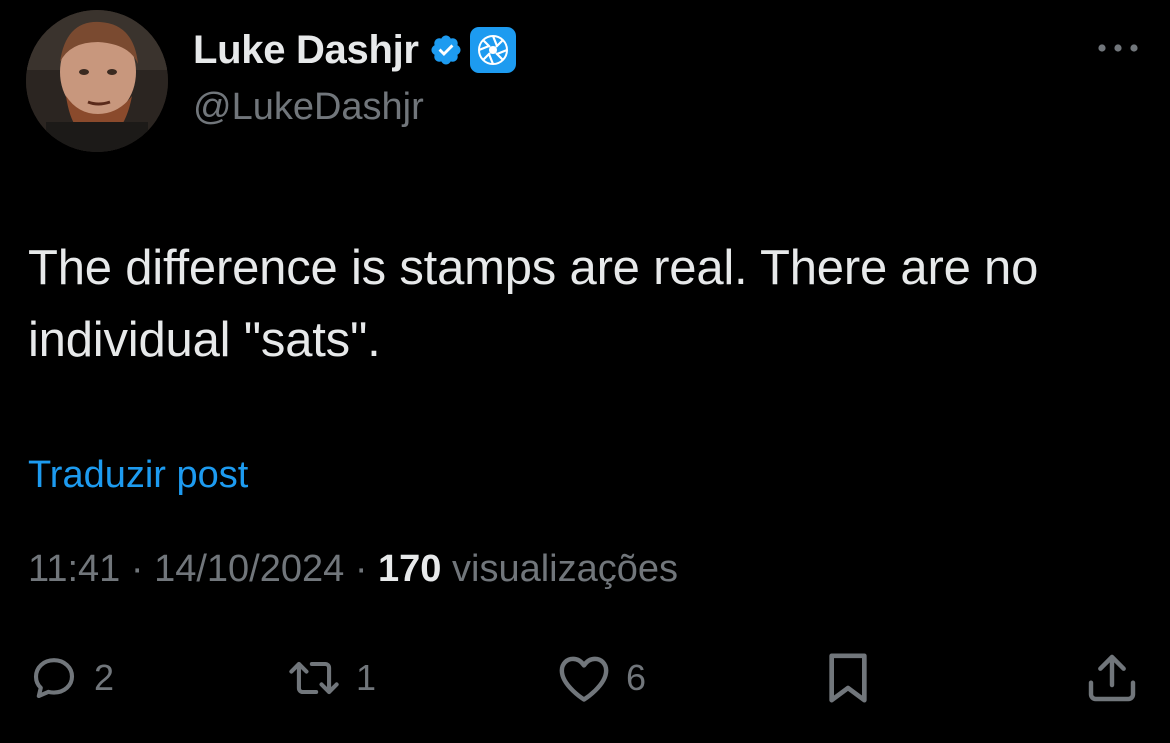 This screenshot has height=743, width=1170. Describe the element at coordinates (636, 677) in the screenshot. I see `like-count: 6` at that location.